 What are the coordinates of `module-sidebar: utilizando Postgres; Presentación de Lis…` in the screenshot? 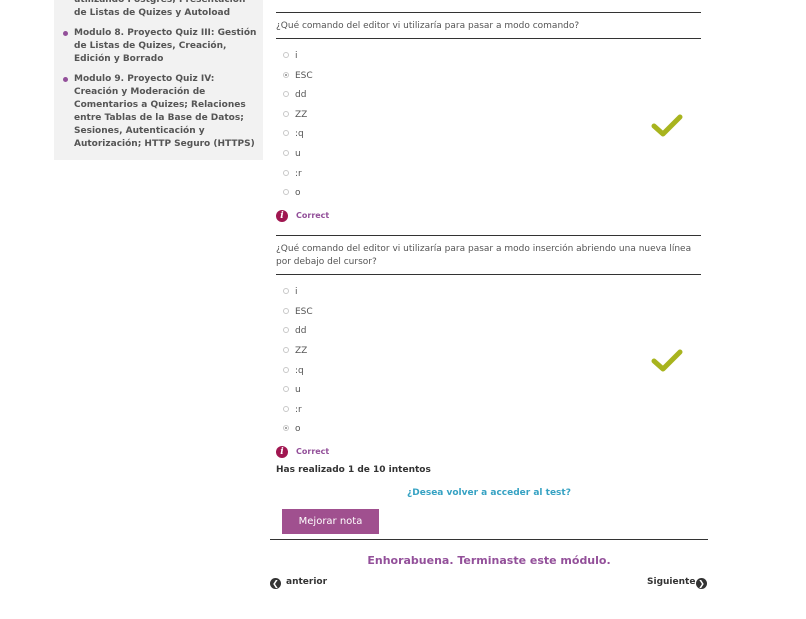 It's located at (158, 80).